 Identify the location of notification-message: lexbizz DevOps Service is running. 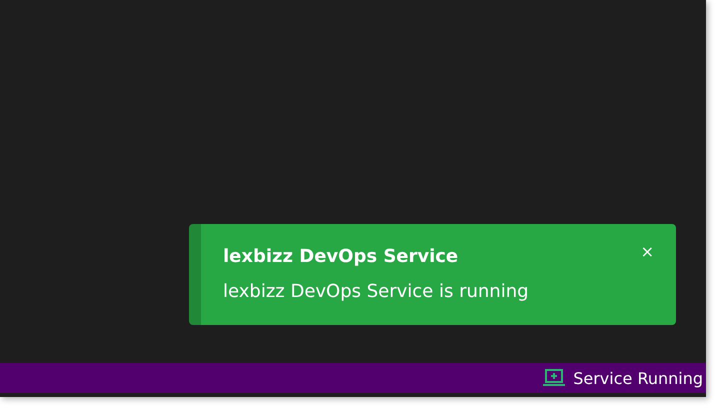
(376, 291).